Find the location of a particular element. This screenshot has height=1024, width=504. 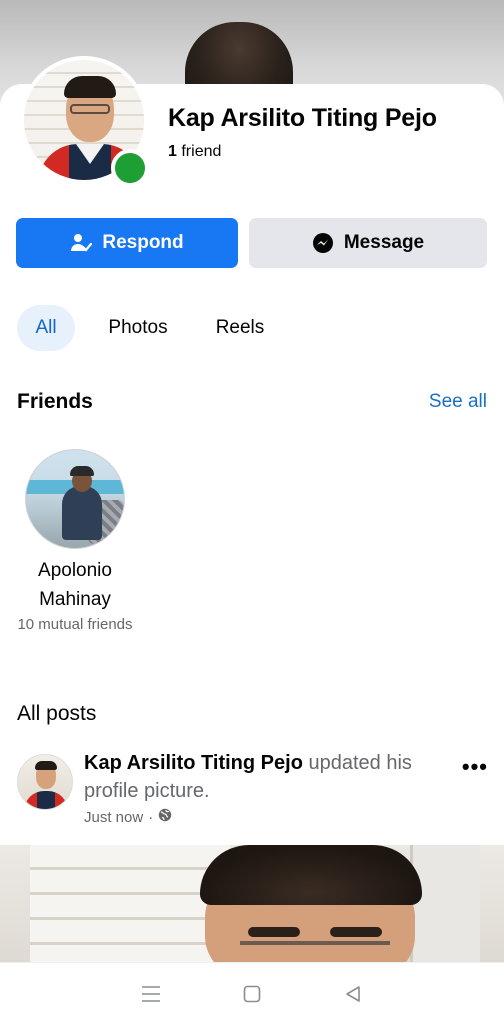

messenger-icon is located at coordinates (323, 243).